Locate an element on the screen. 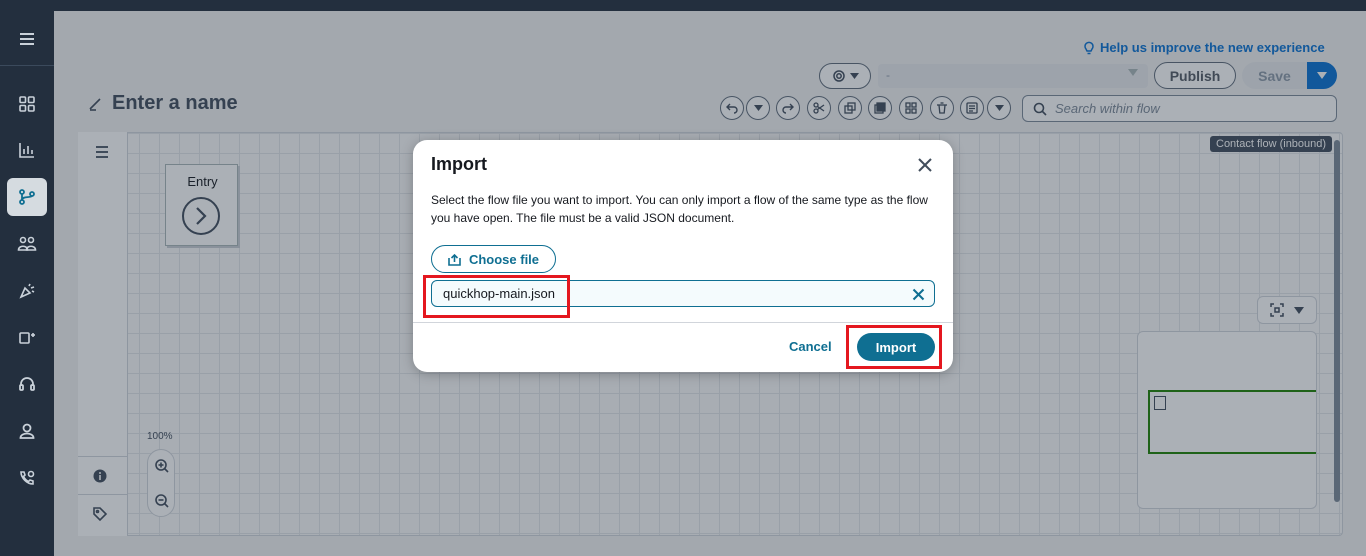  users-icon is located at coordinates (27, 244).